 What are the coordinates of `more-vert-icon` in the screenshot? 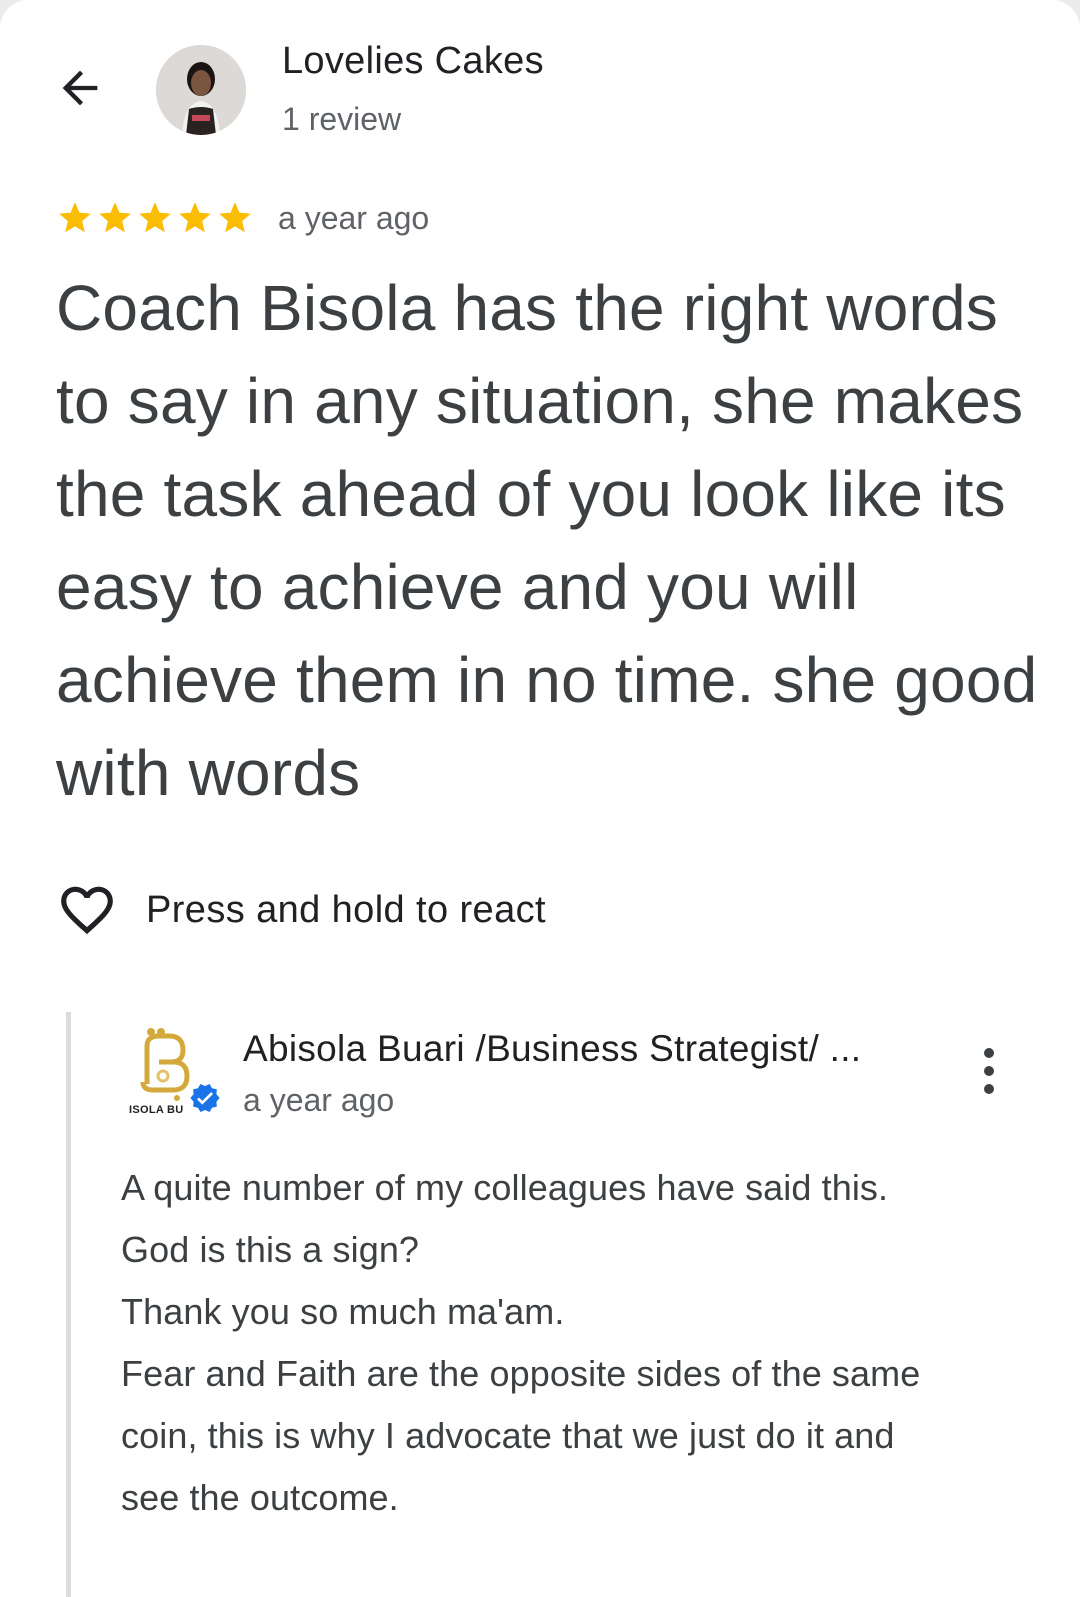 It's located at (989, 1053).